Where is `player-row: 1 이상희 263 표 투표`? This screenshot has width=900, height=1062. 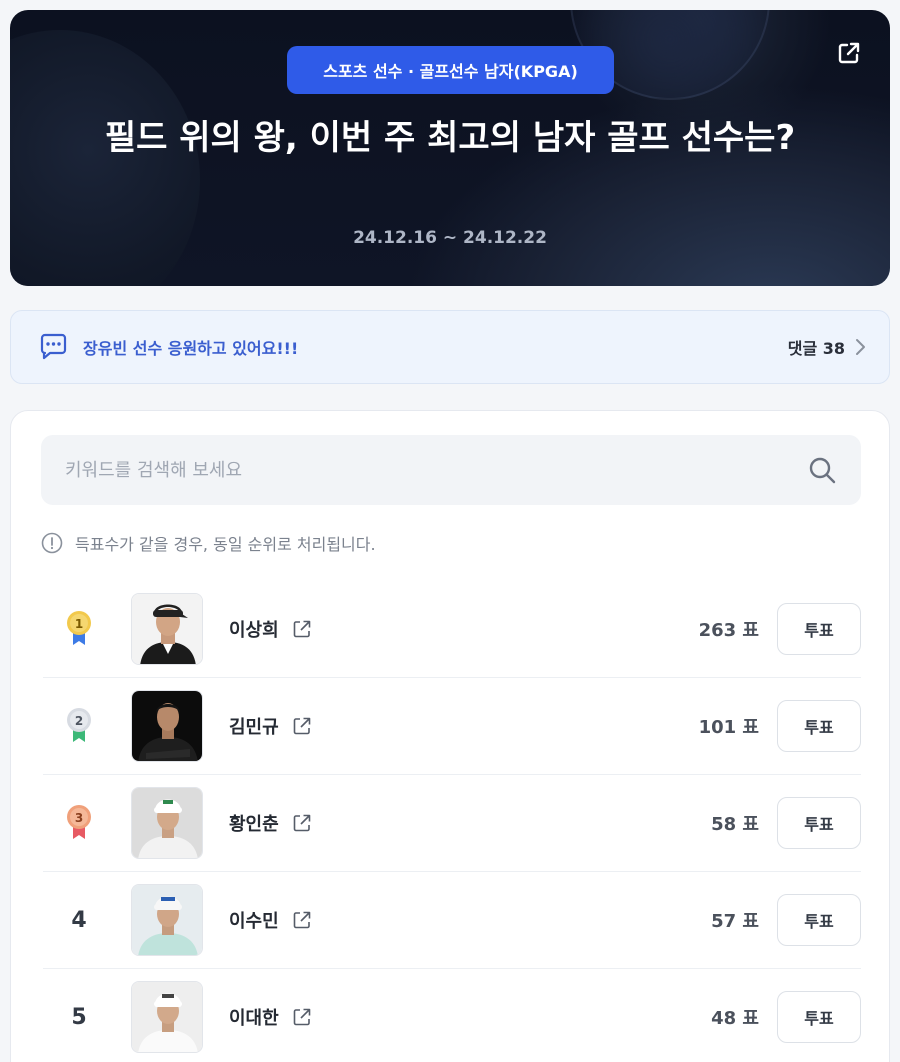 player-row: 1 이상희 263 표 투표 is located at coordinates (452, 629).